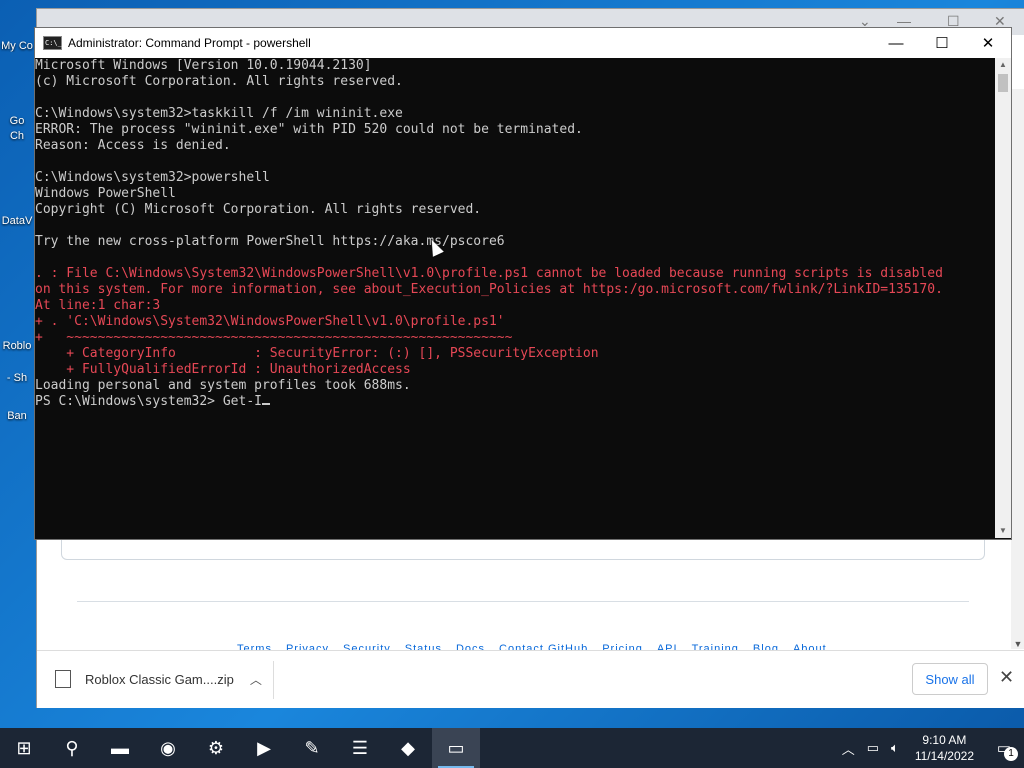  I want to click on desktop-shortcut-label: DataV, so click(17, 221).